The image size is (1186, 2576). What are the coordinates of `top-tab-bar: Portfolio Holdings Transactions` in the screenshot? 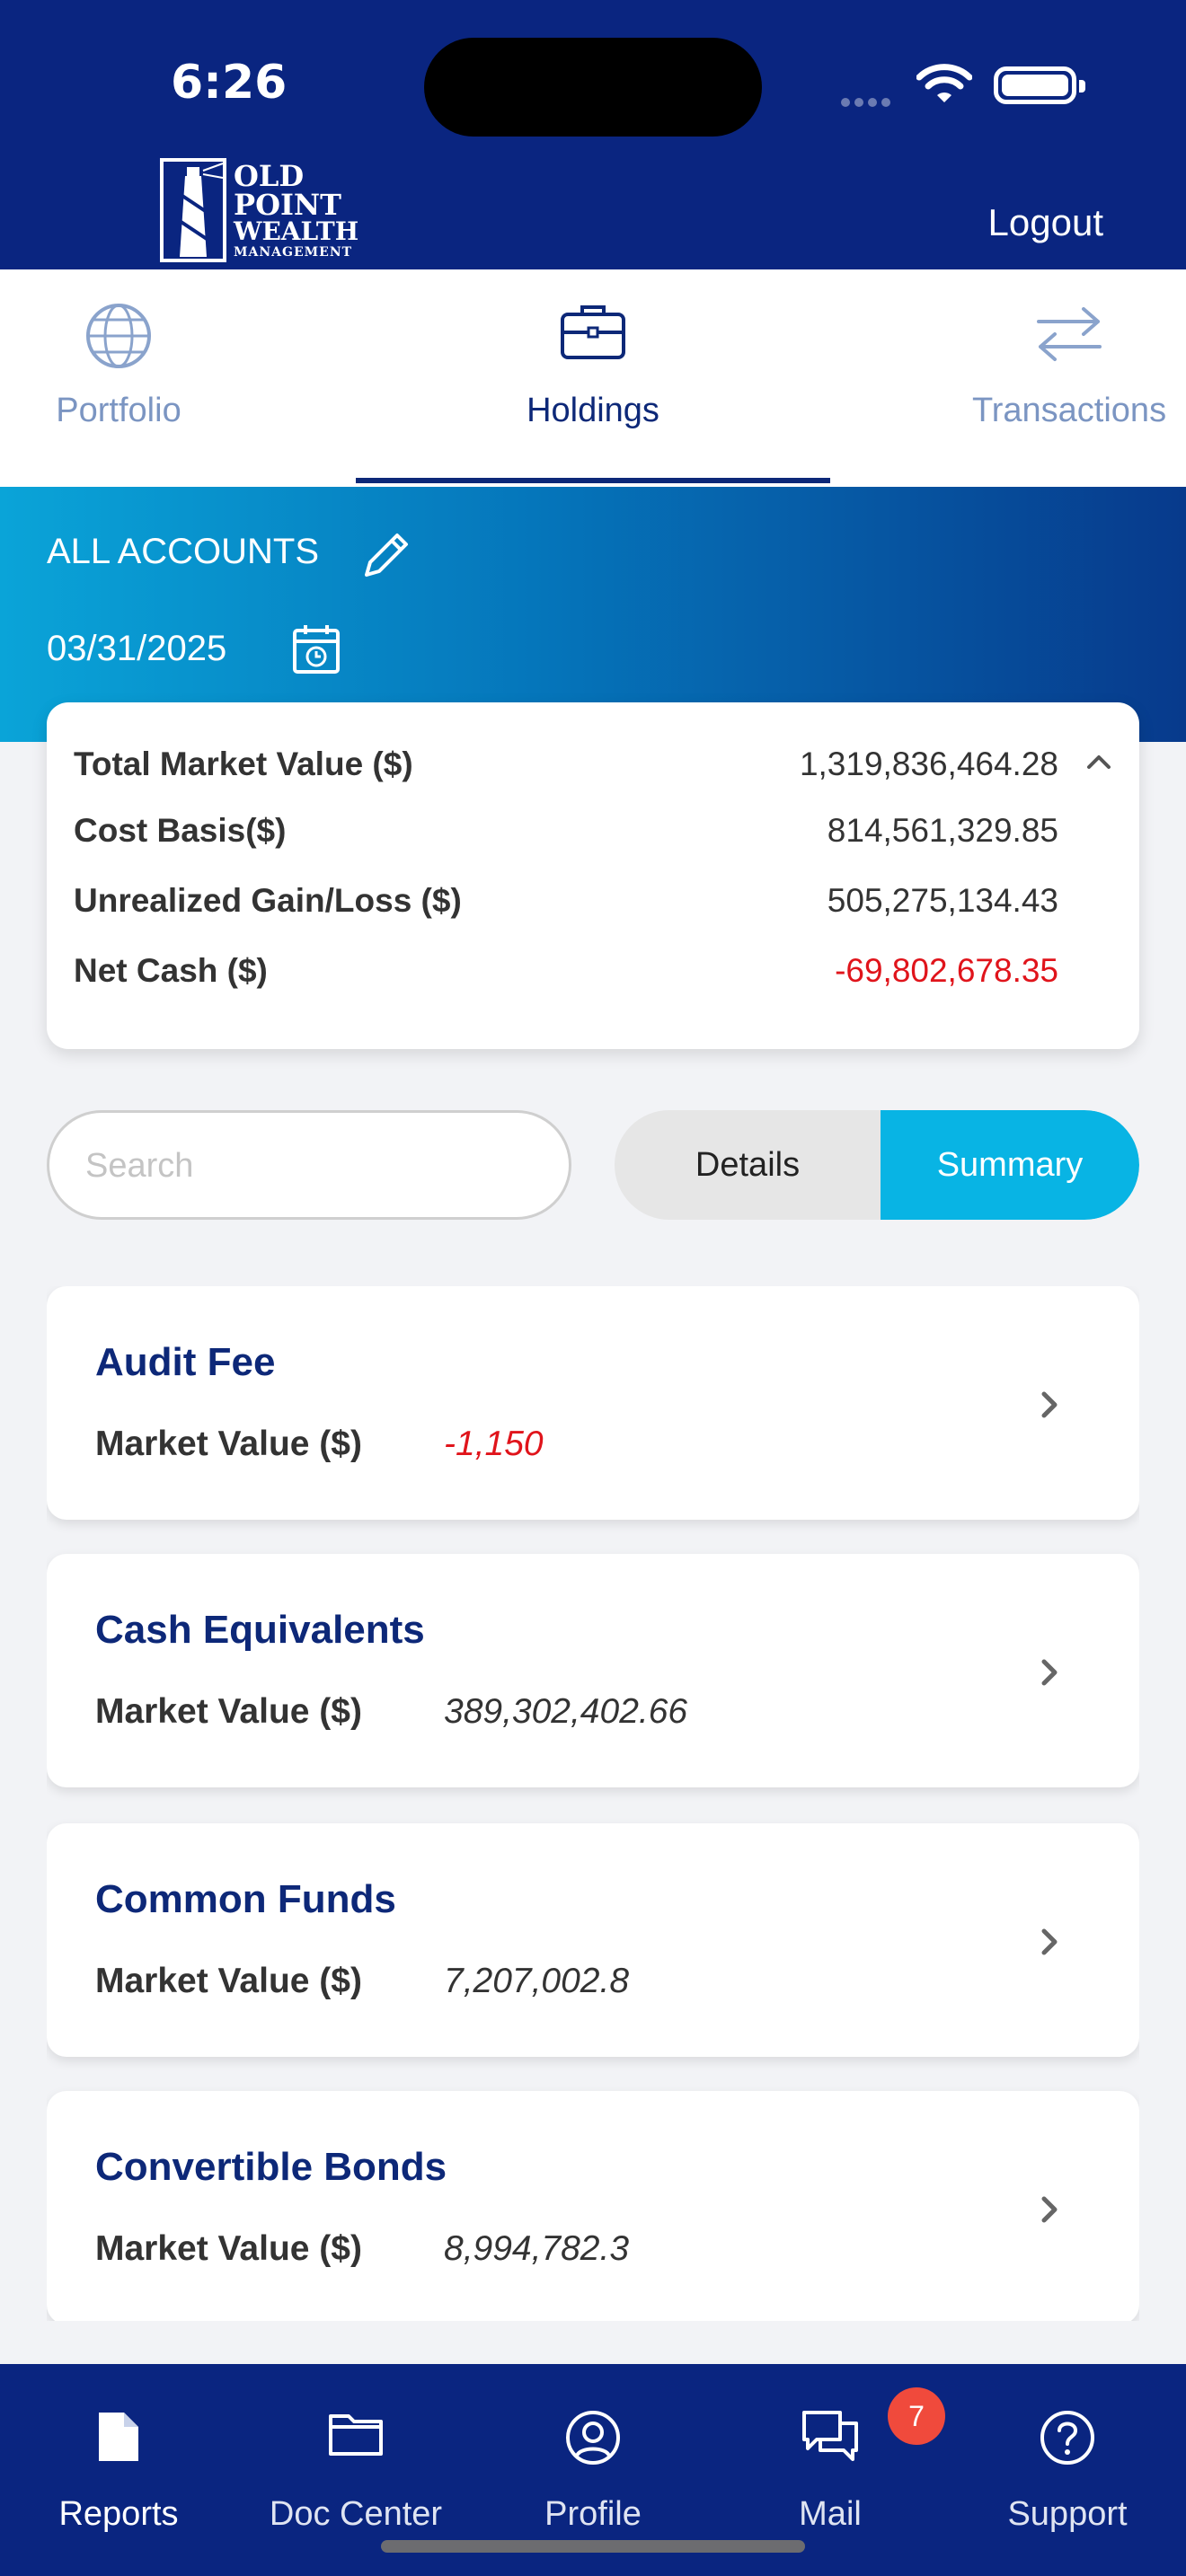 It's located at (593, 378).